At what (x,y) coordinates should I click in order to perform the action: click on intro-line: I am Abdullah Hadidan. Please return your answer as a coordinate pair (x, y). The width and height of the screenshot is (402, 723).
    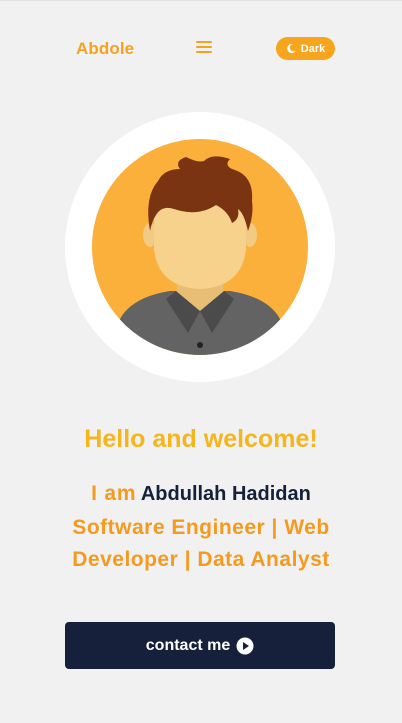
    Looking at the image, I should click on (201, 494).